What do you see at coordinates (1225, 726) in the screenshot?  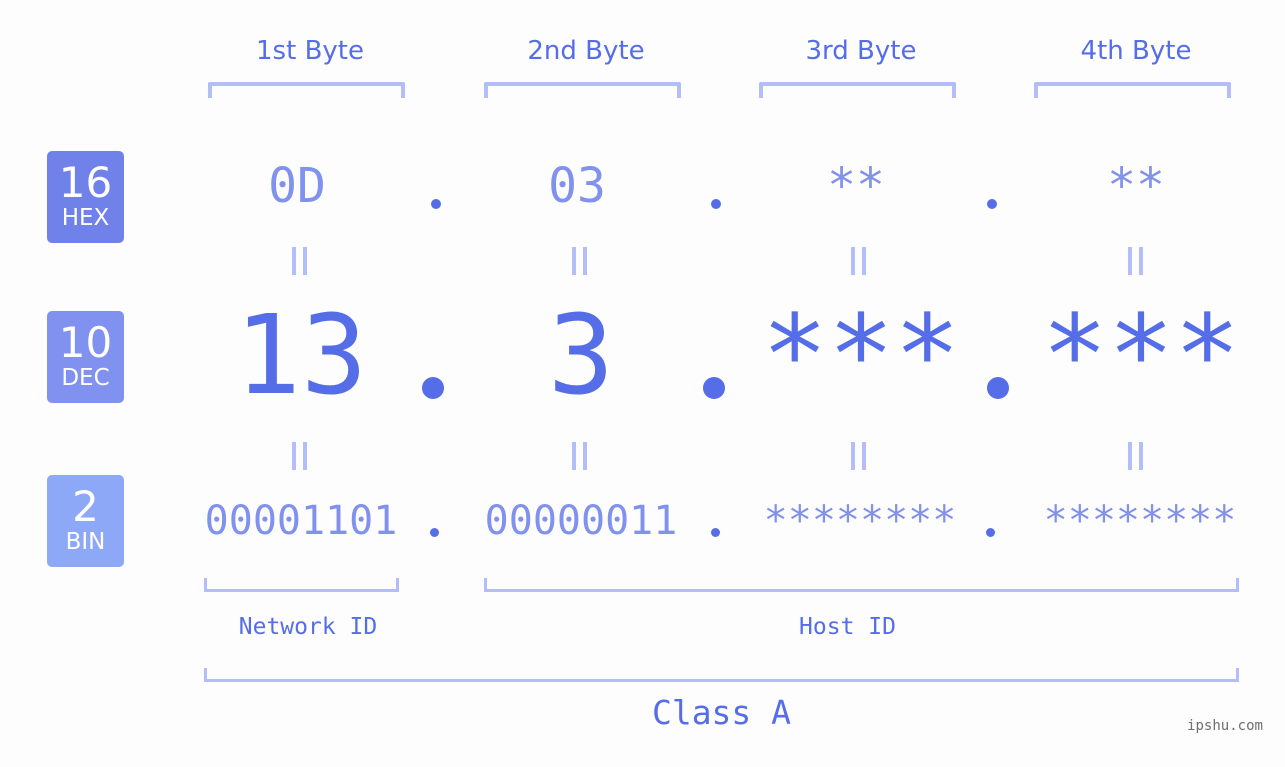 I see `watermark: ipshu.com` at bounding box center [1225, 726].